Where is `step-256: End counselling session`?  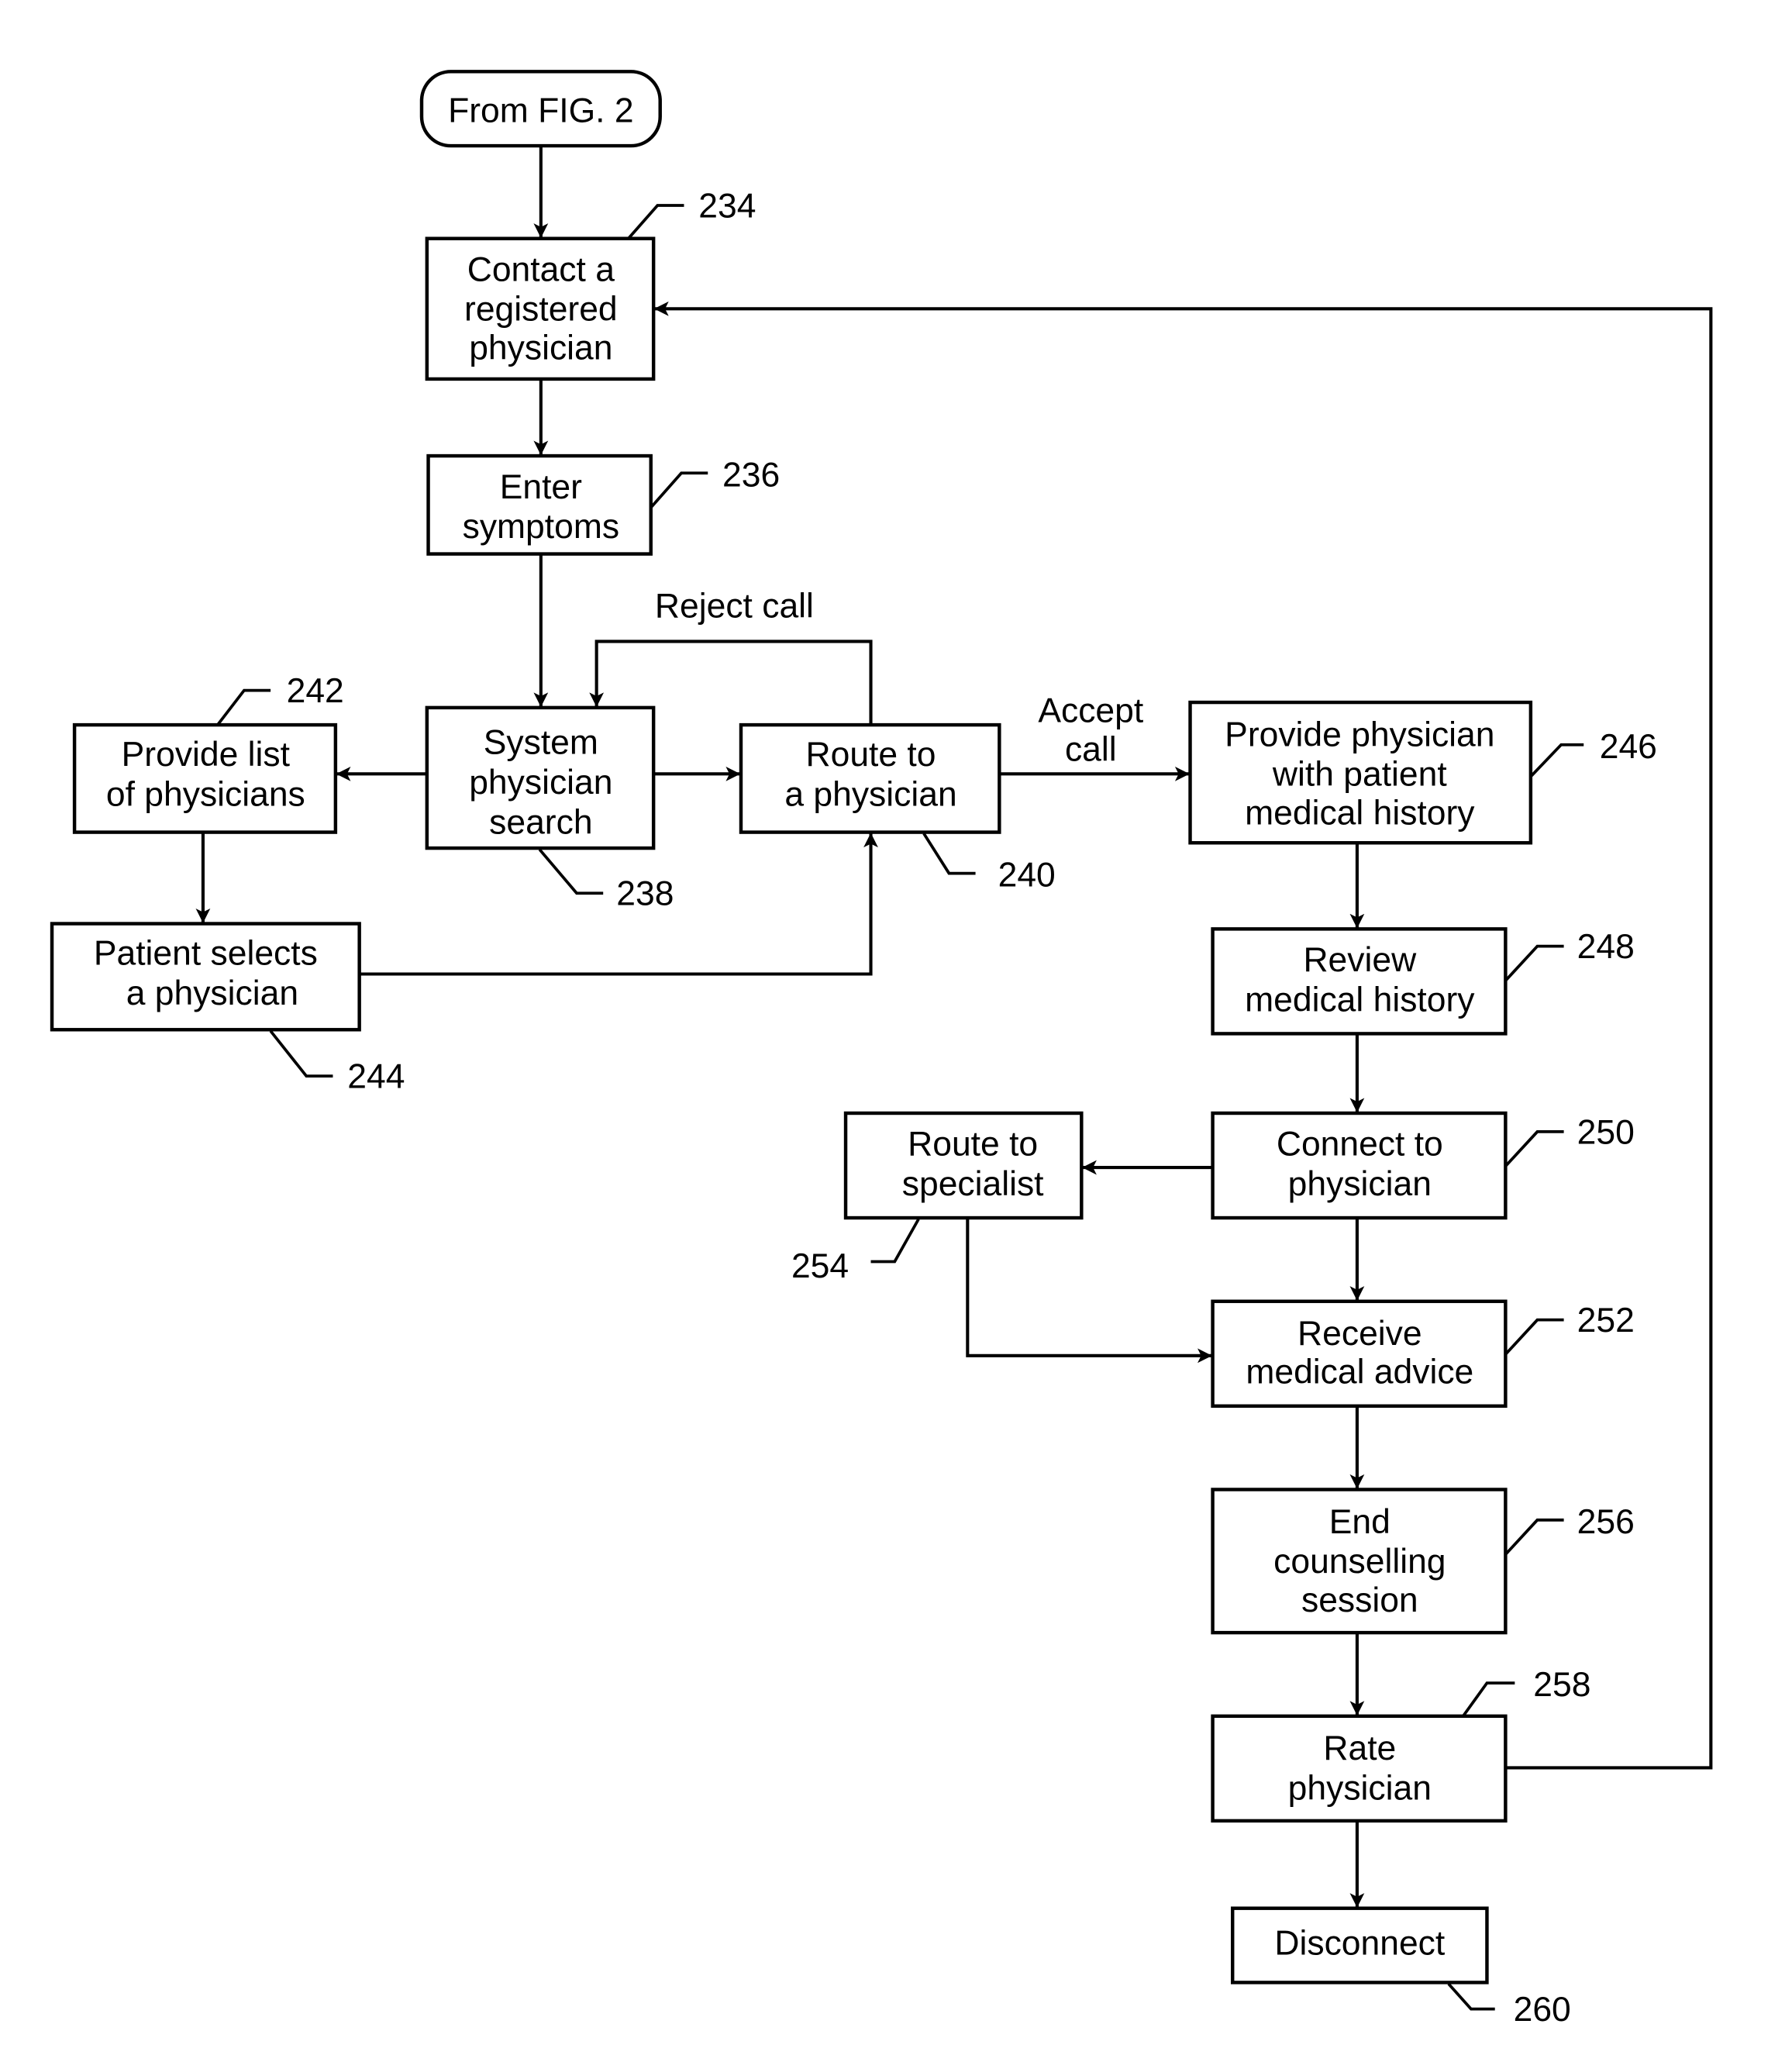
step-256: End counselling session is located at coordinates (1359, 1561).